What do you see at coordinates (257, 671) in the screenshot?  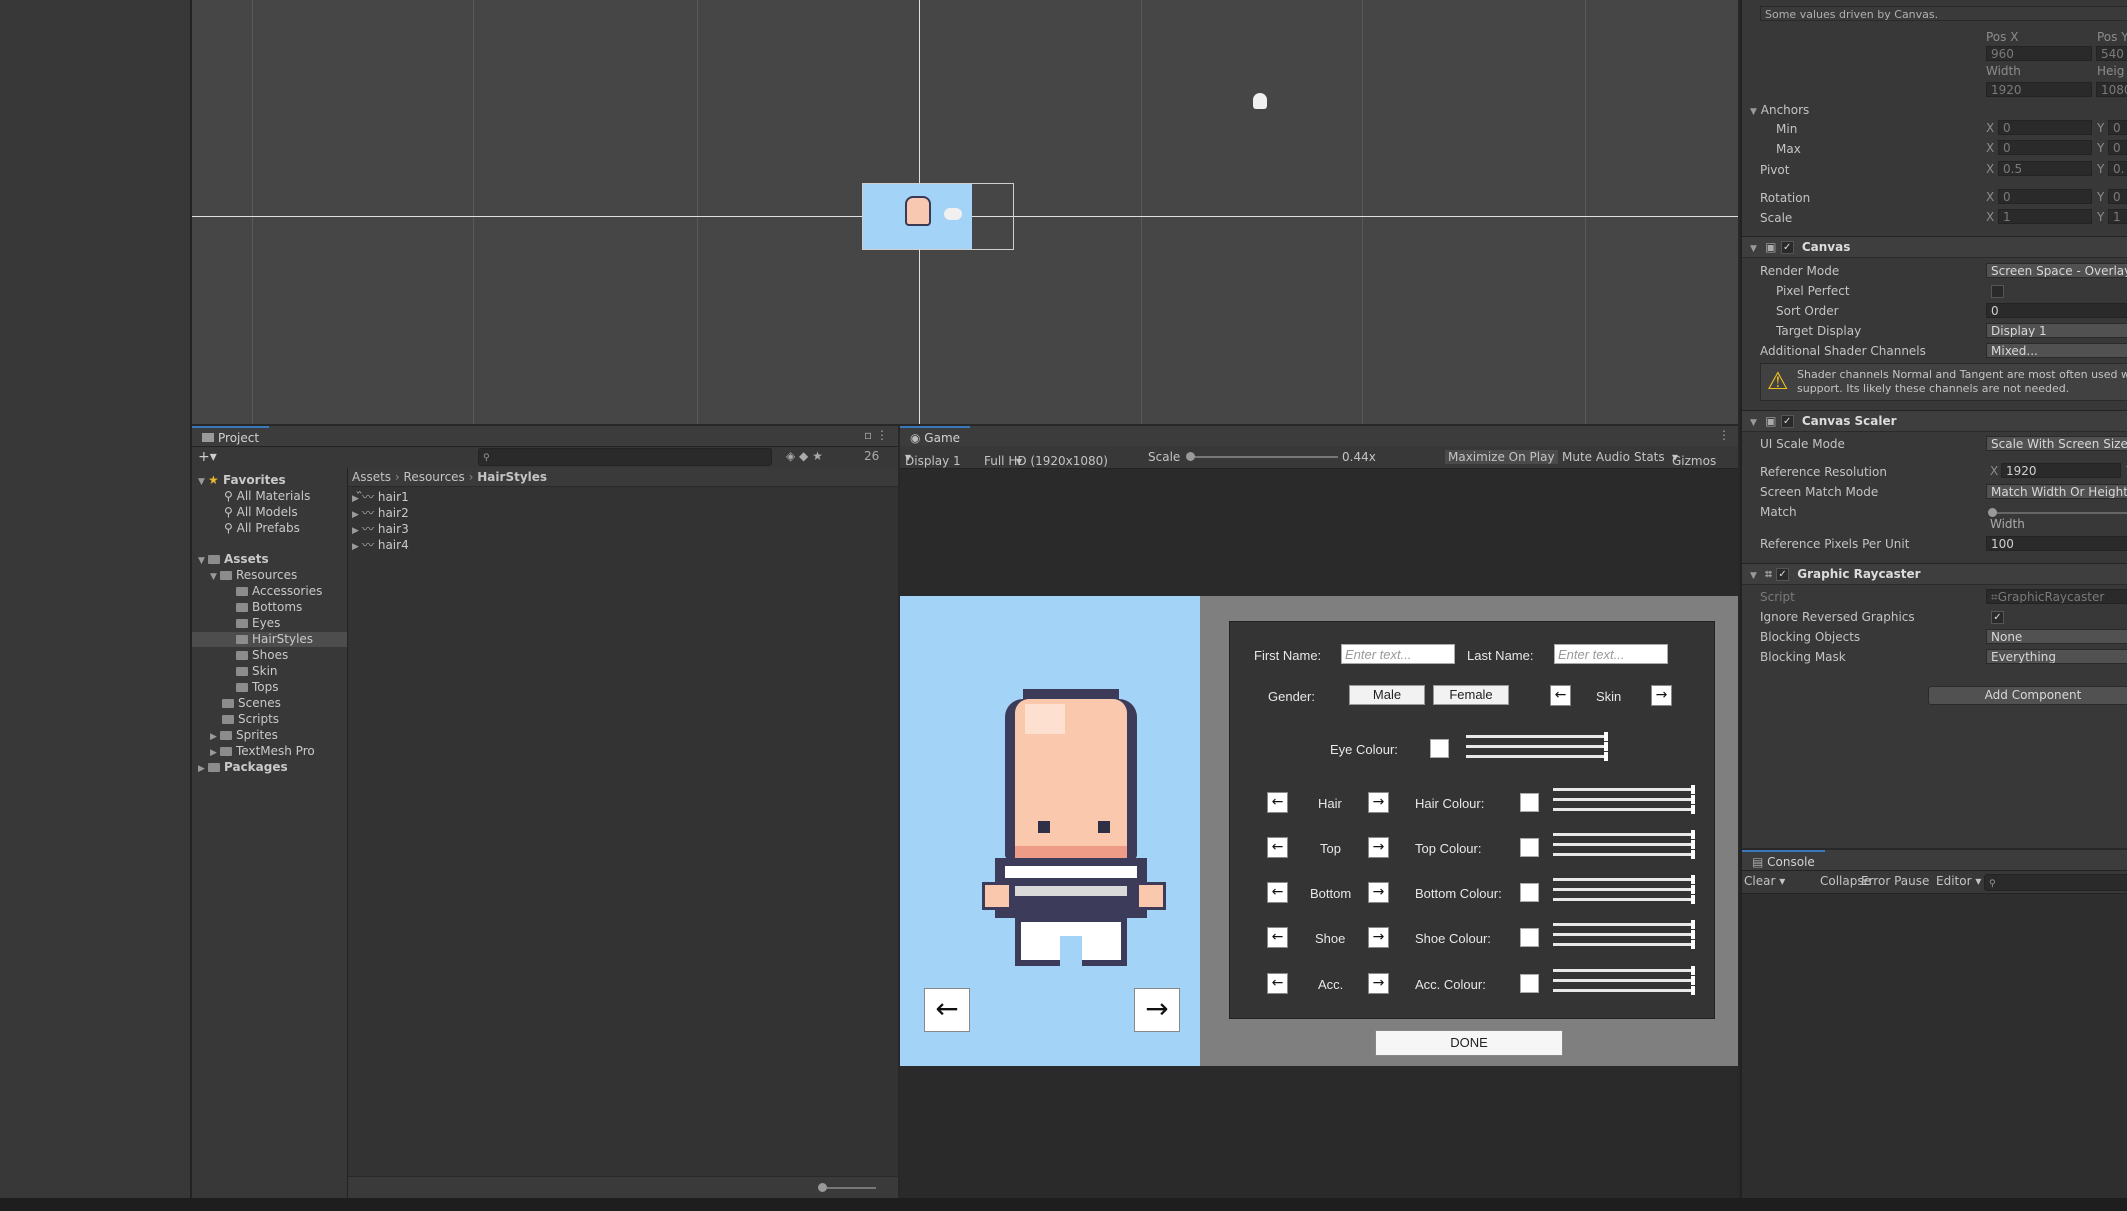 I see `tree-folder: Skin` at bounding box center [257, 671].